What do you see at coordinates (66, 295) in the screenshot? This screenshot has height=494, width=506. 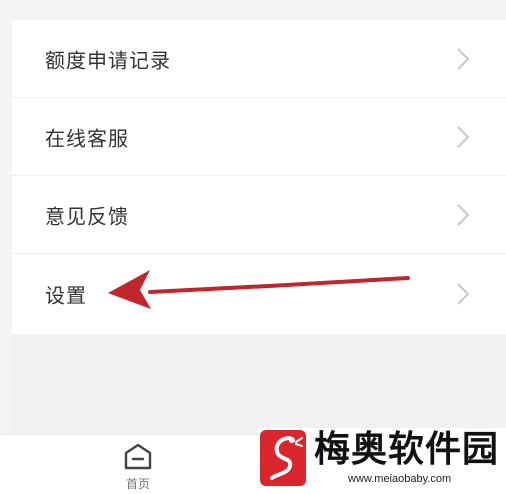 I see `menu-item-label: 设置` at bounding box center [66, 295].